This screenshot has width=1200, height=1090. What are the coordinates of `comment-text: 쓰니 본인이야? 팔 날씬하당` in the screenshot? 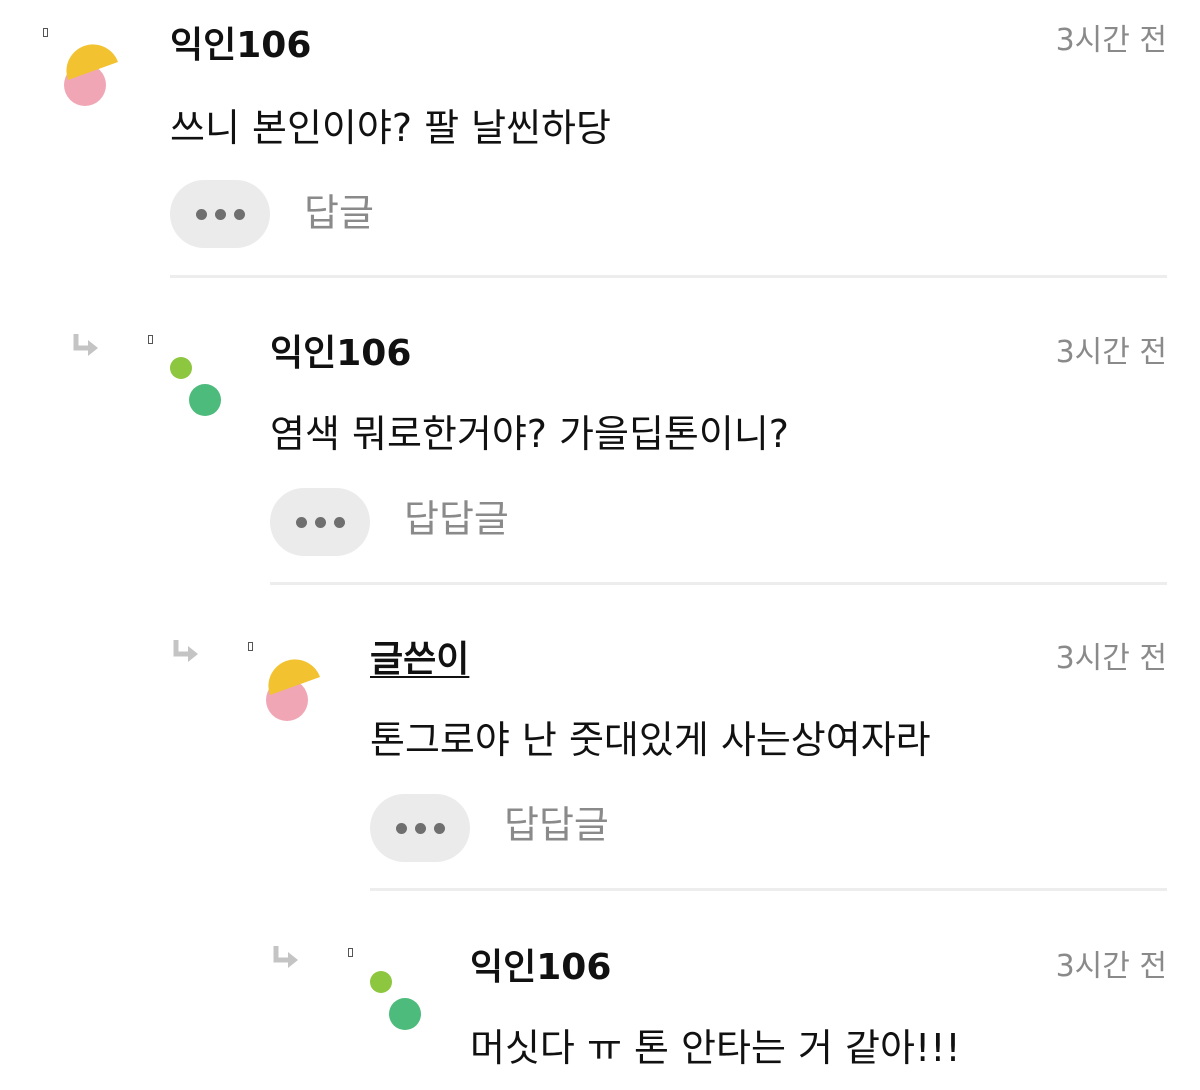 It's located at (390, 128).